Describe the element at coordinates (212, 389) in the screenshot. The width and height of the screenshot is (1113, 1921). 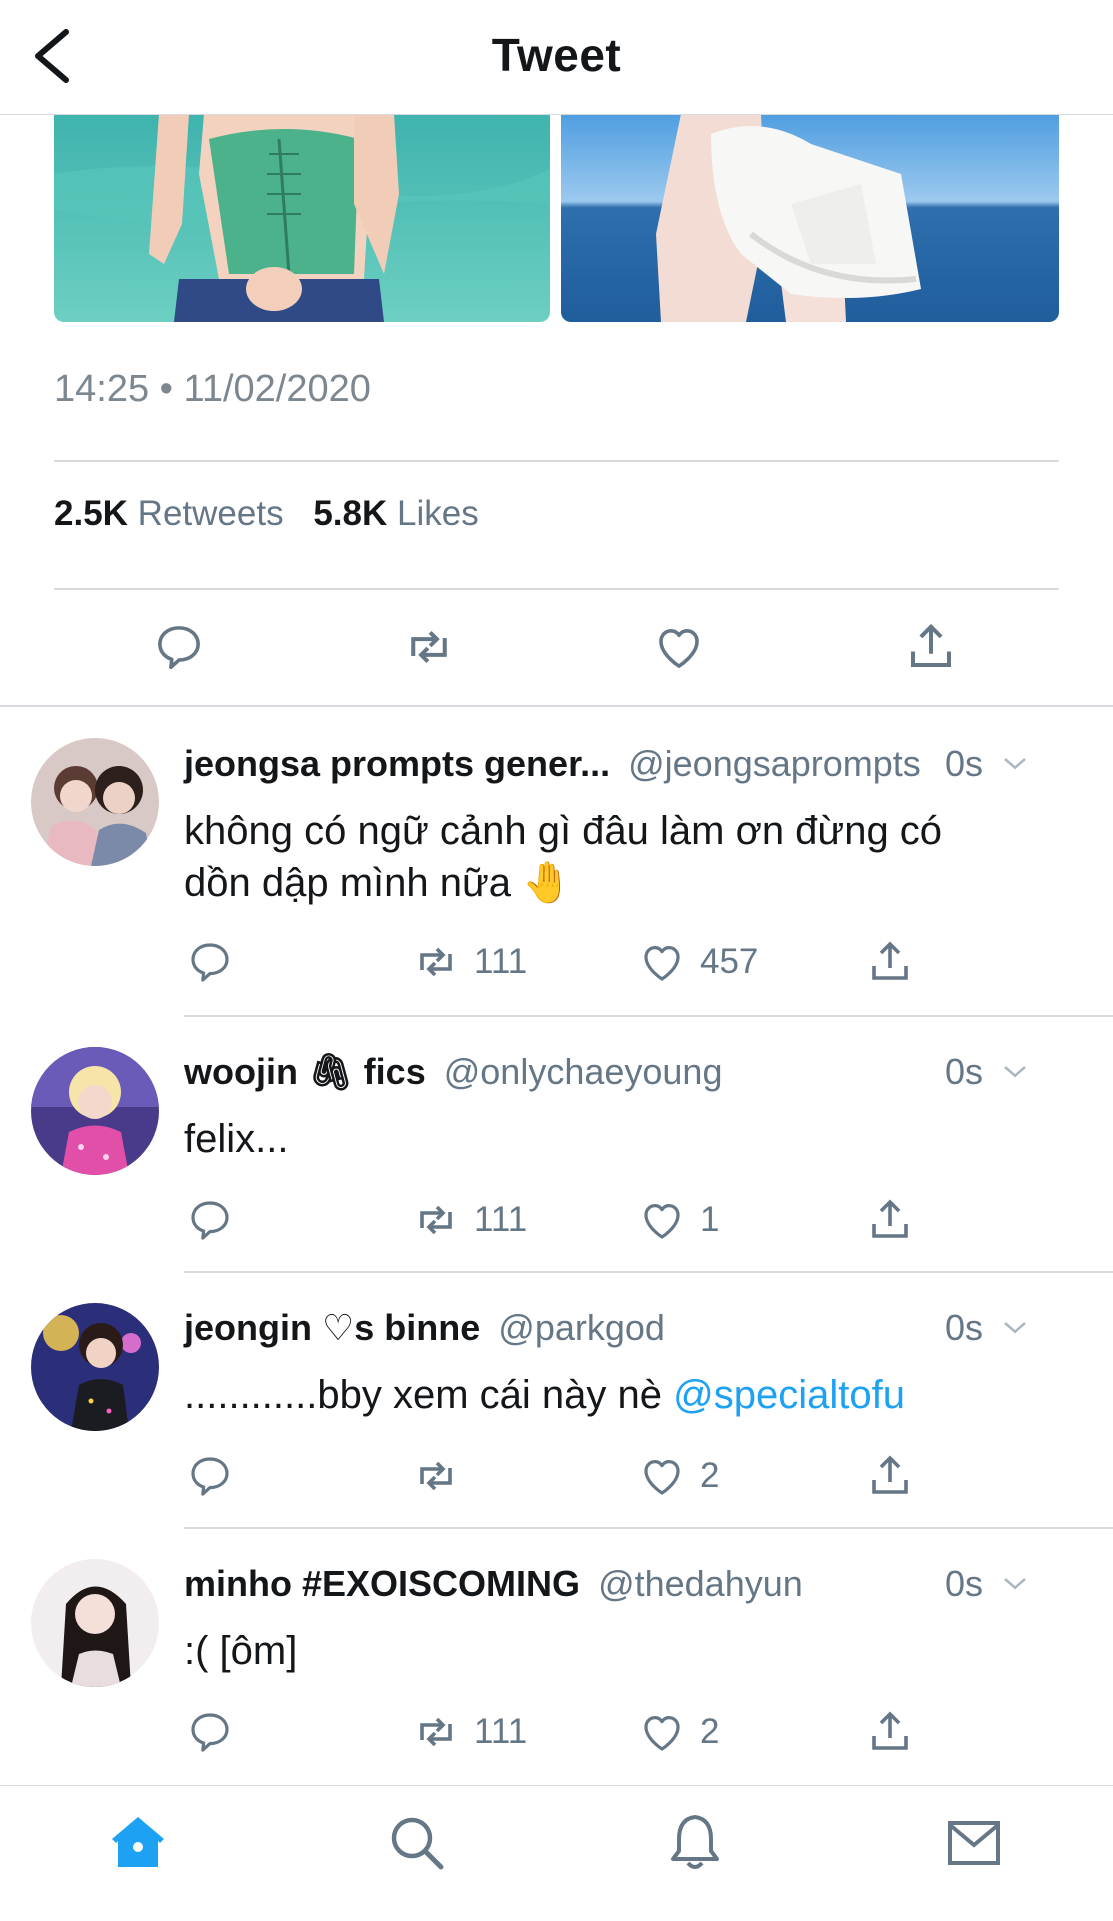
I see `tweet-timestamp: 14:25 • 11/02/2020` at that location.